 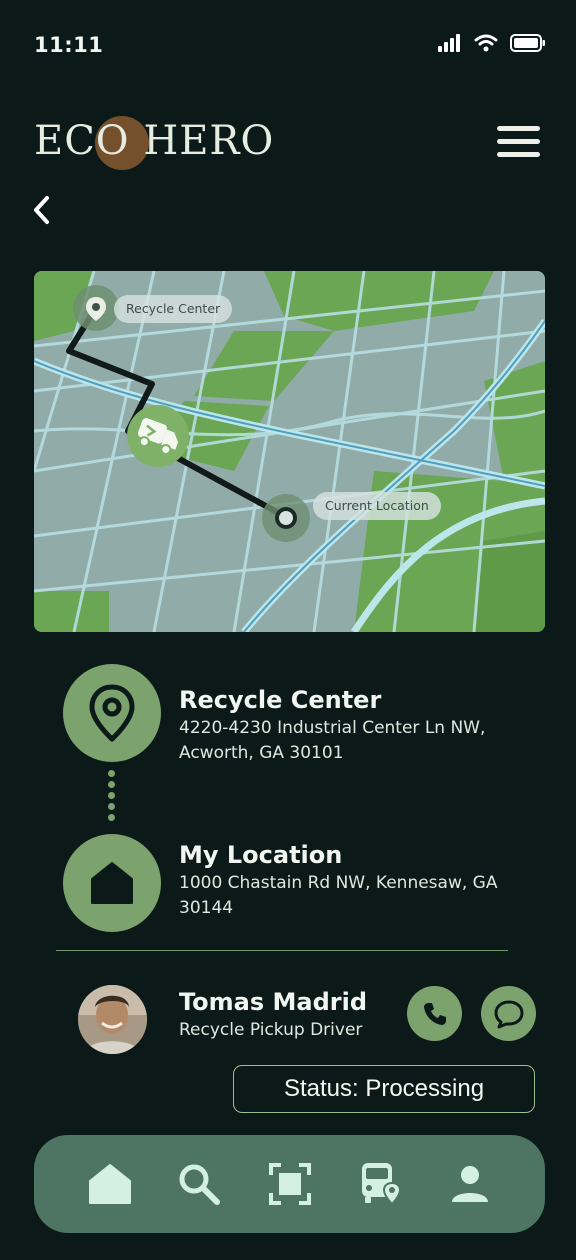 I want to click on bottom-nav, so click(x=289, y=1184).